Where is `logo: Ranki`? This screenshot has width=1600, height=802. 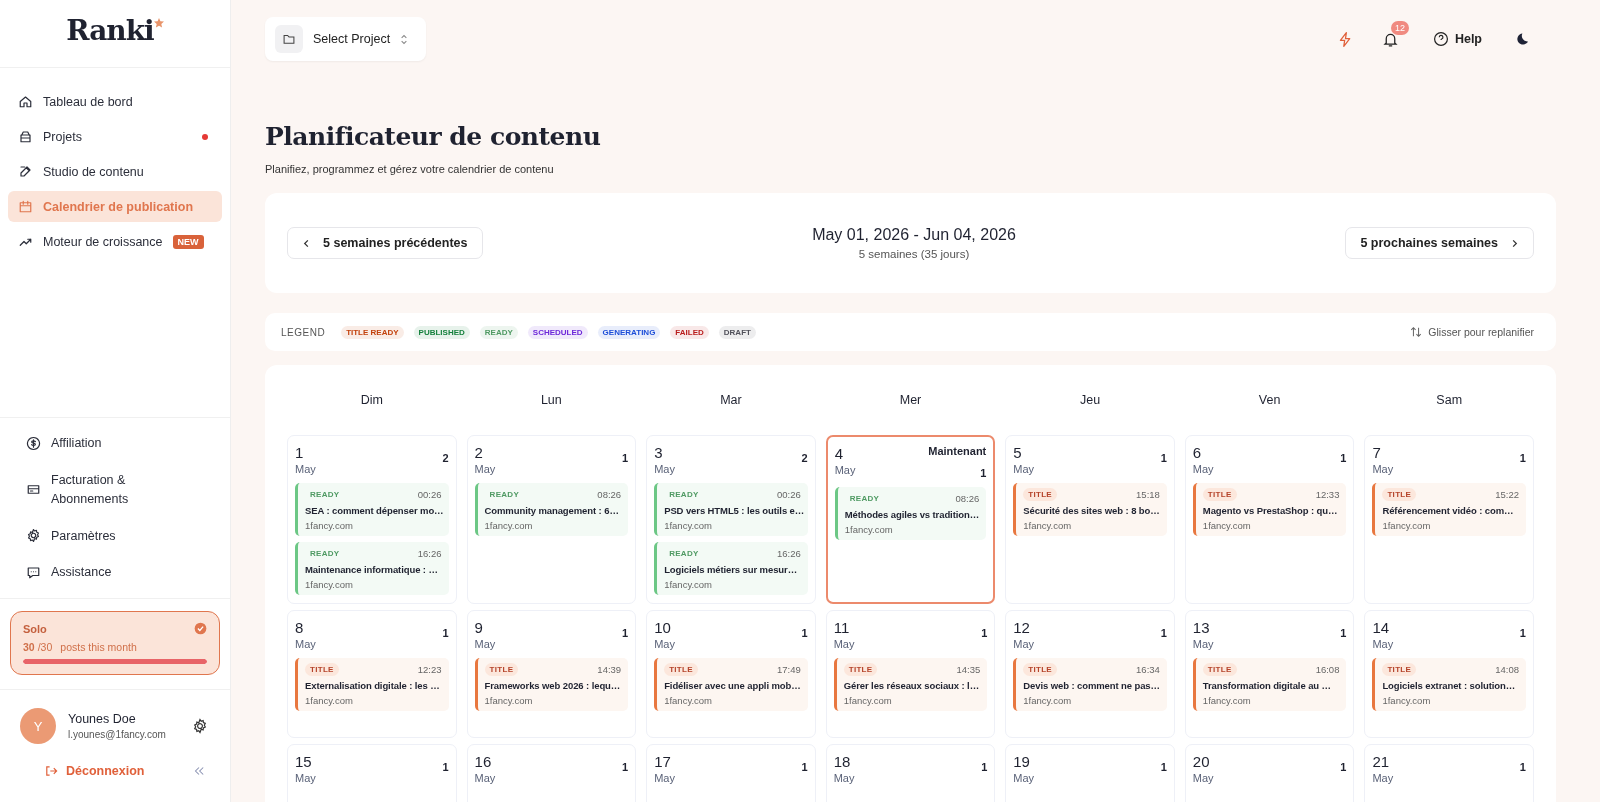 logo: Ranki is located at coordinates (110, 30).